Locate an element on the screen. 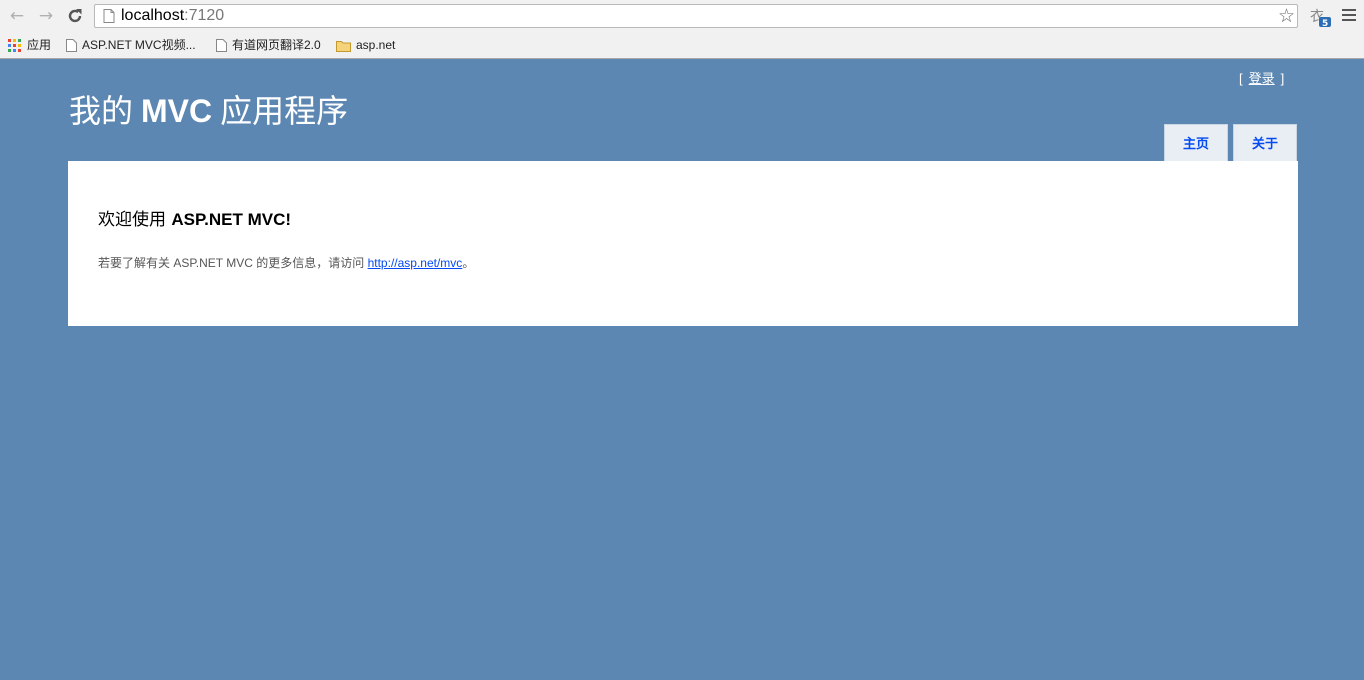  welcome-heading: 欢迎使用 ASP.NET MVC! is located at coordinates (194, 217).